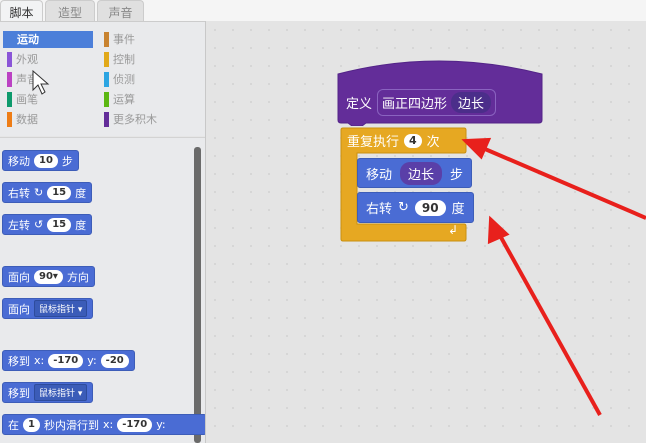  I want to click on category-label: 运算, so click(124, 99).